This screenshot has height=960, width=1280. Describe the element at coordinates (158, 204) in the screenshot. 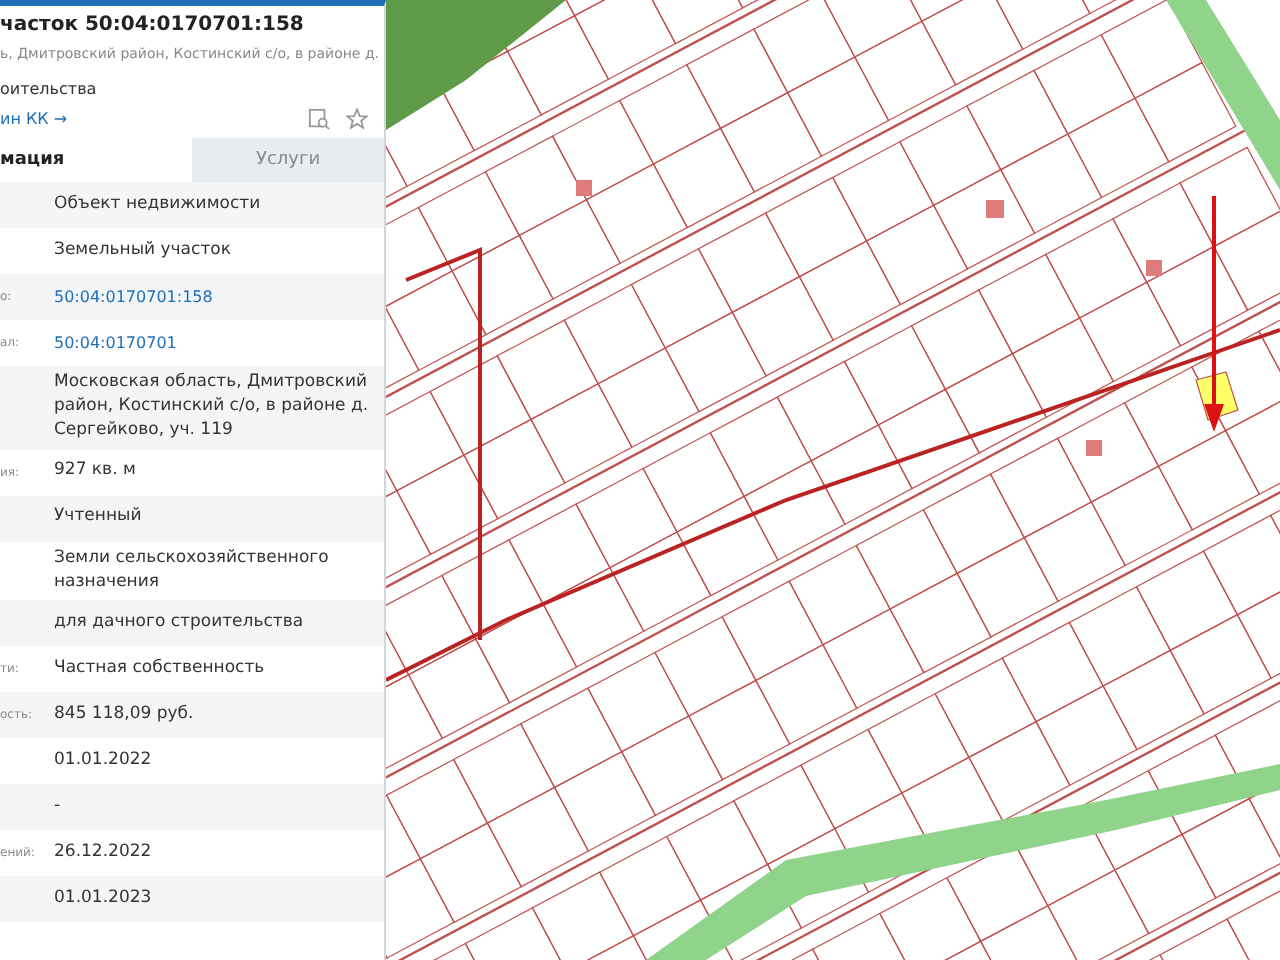

I see `field-value: Объект недвижимости` at that location.